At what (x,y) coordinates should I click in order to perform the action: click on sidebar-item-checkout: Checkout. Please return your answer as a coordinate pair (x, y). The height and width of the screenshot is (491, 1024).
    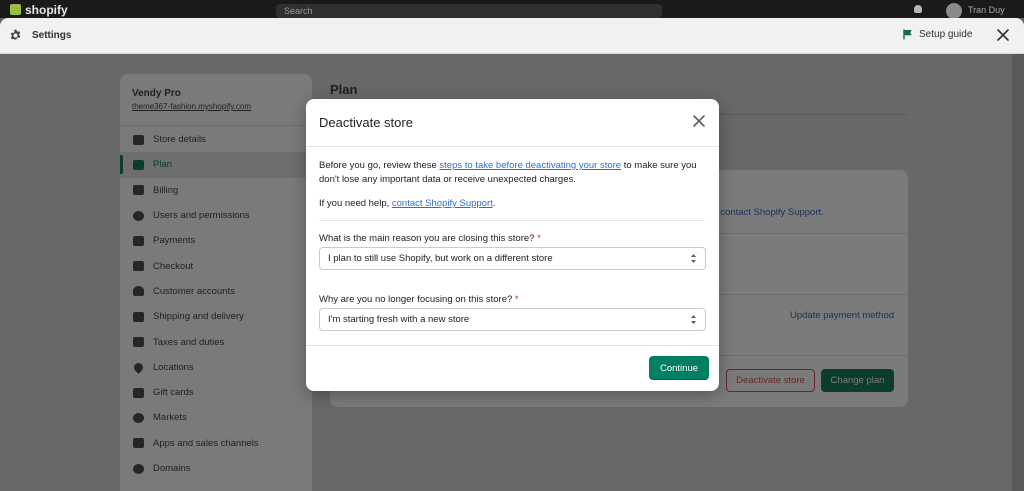
    Looking at the image, I should click on (216, 265).